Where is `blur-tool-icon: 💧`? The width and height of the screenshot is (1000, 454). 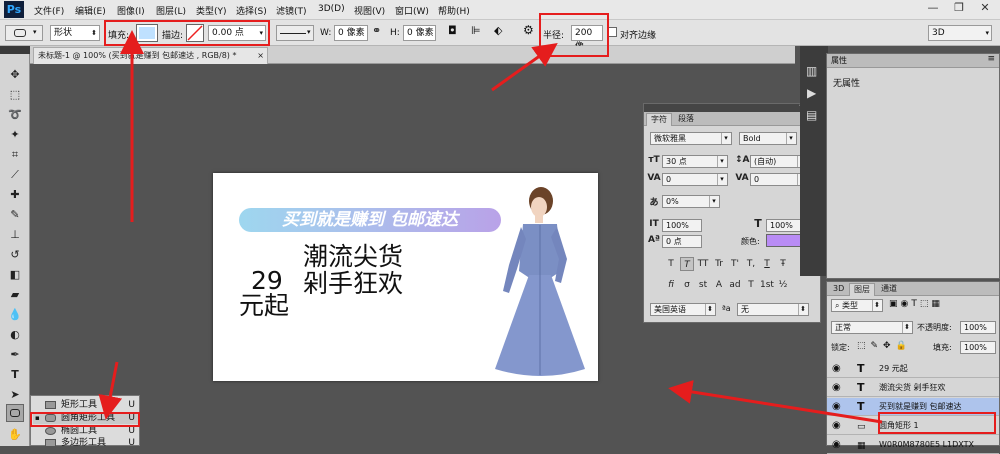
blur-tool-icon: 💧 is located at coordinates (15, 315).